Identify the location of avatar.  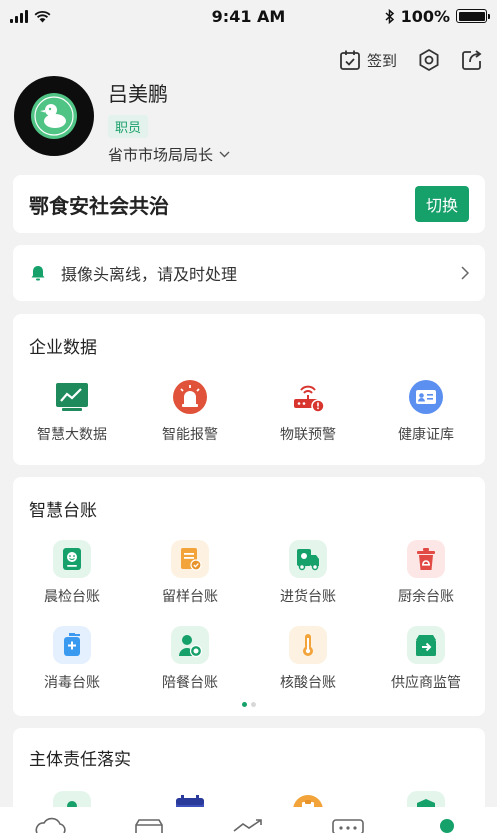
(54, 116).